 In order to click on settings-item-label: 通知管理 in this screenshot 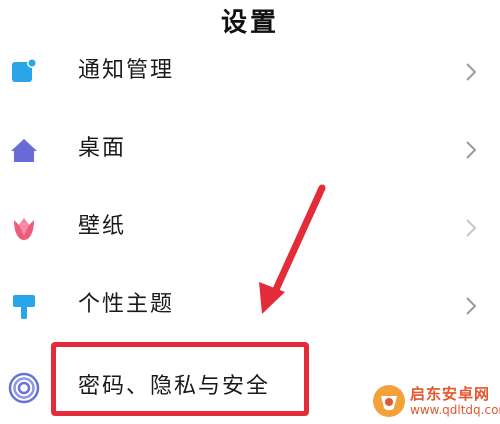, I will do `click(126, 70)`.